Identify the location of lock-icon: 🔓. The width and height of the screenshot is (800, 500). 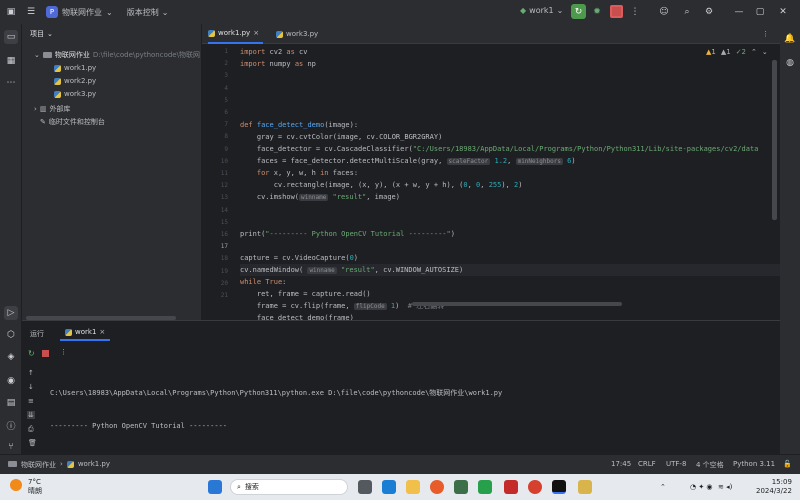
(787, 464).